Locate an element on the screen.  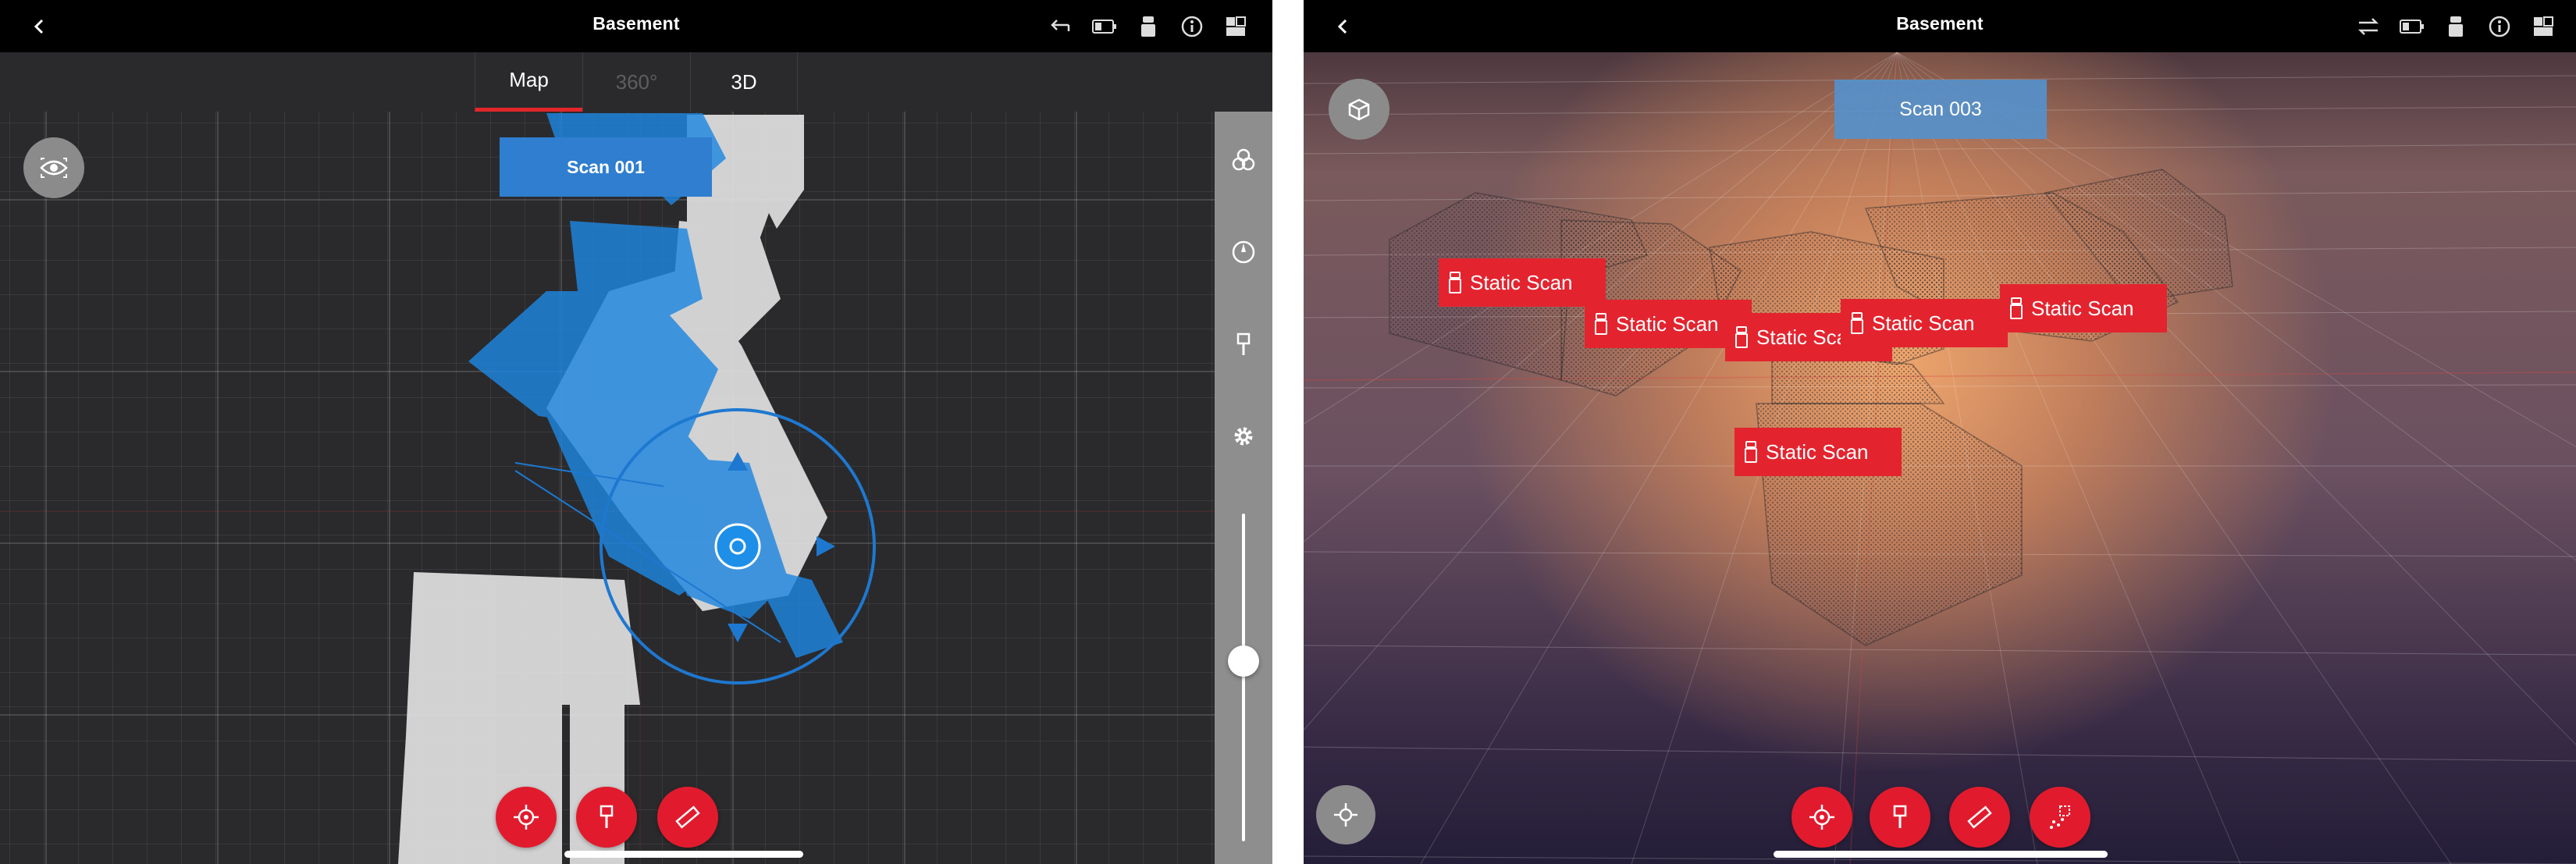
move-icon is located at coordinates (1345, 815).